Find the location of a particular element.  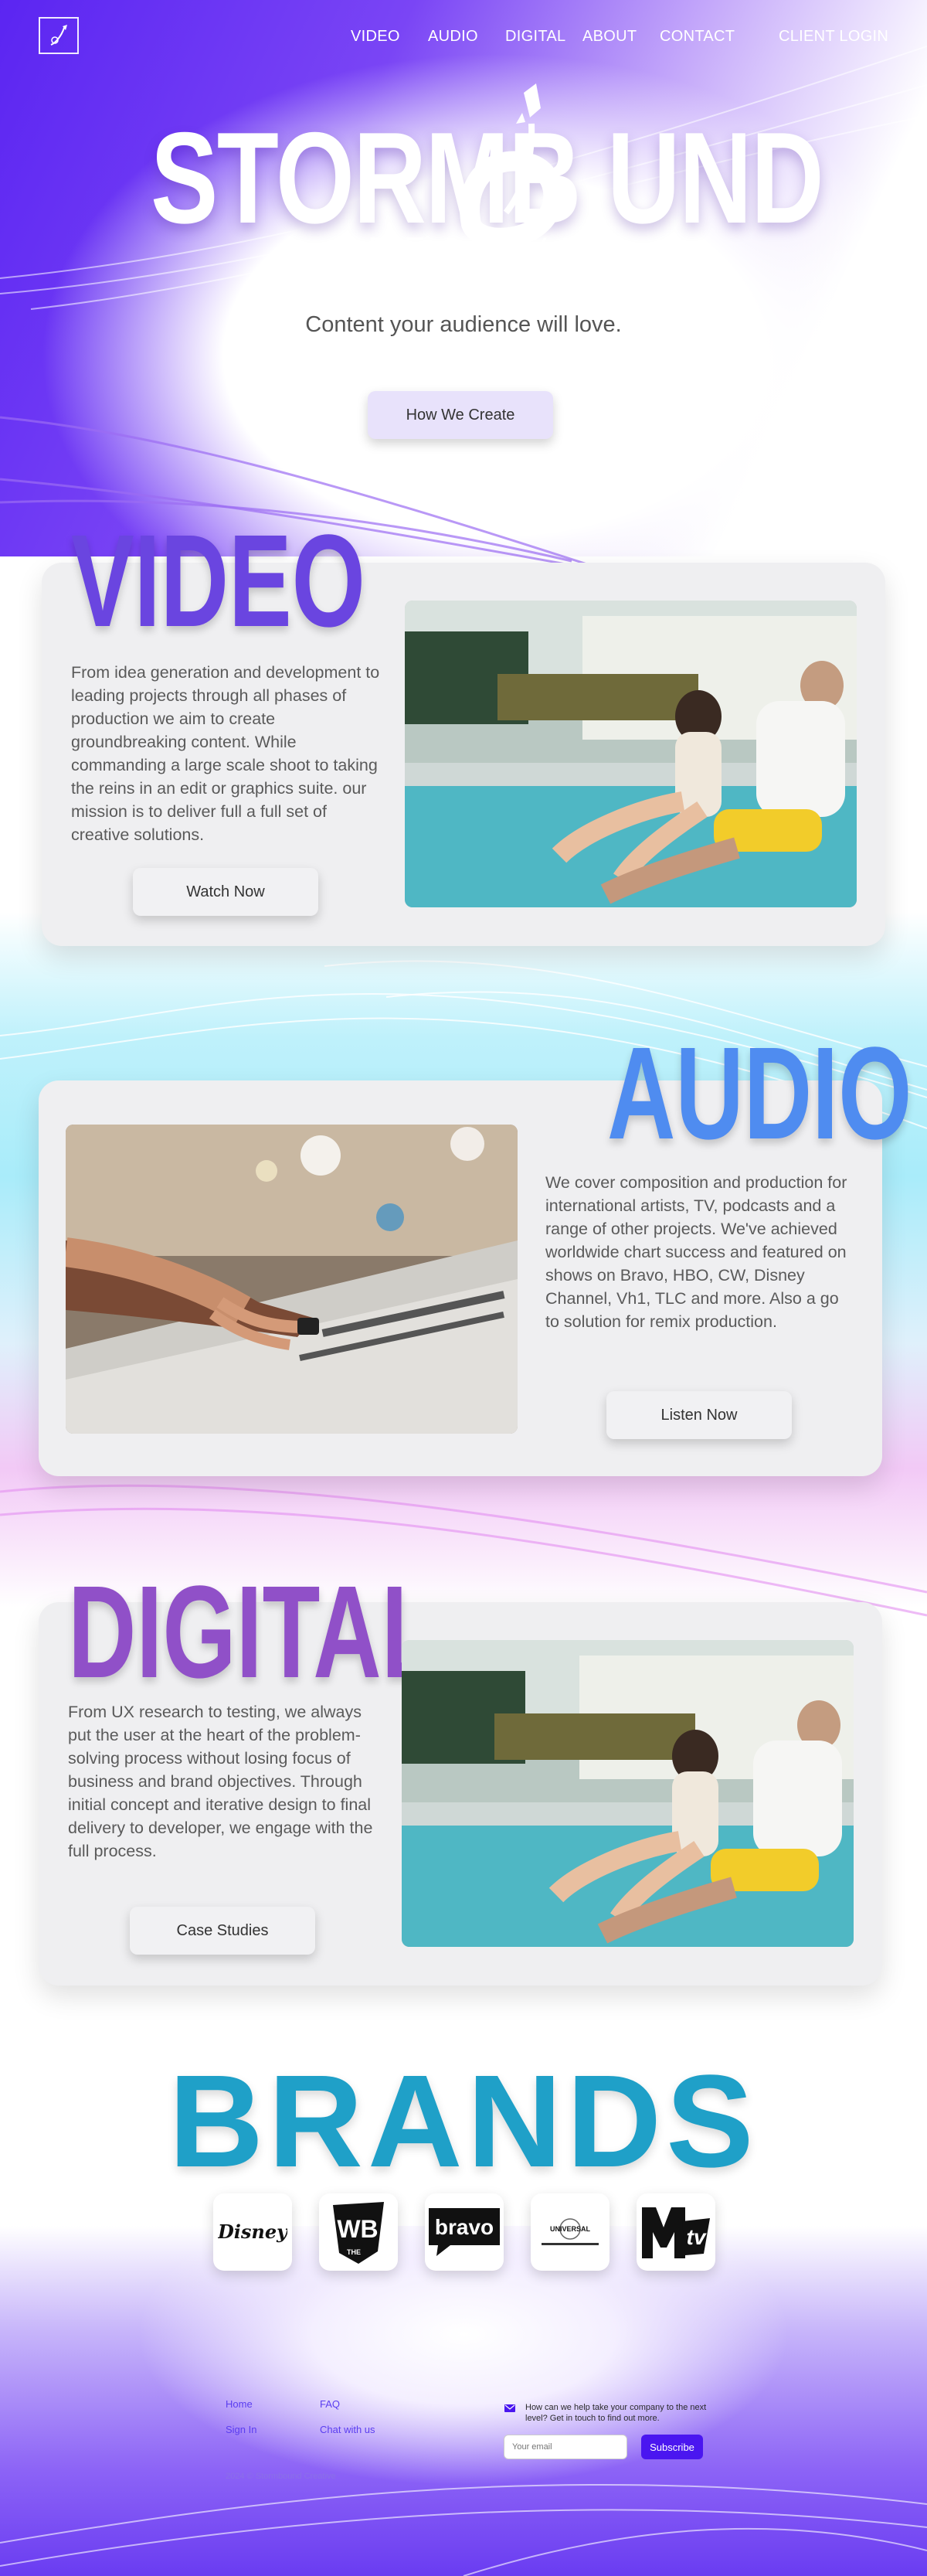

wb-logo-icon: WB THE is located at coordinates (358, 2233).